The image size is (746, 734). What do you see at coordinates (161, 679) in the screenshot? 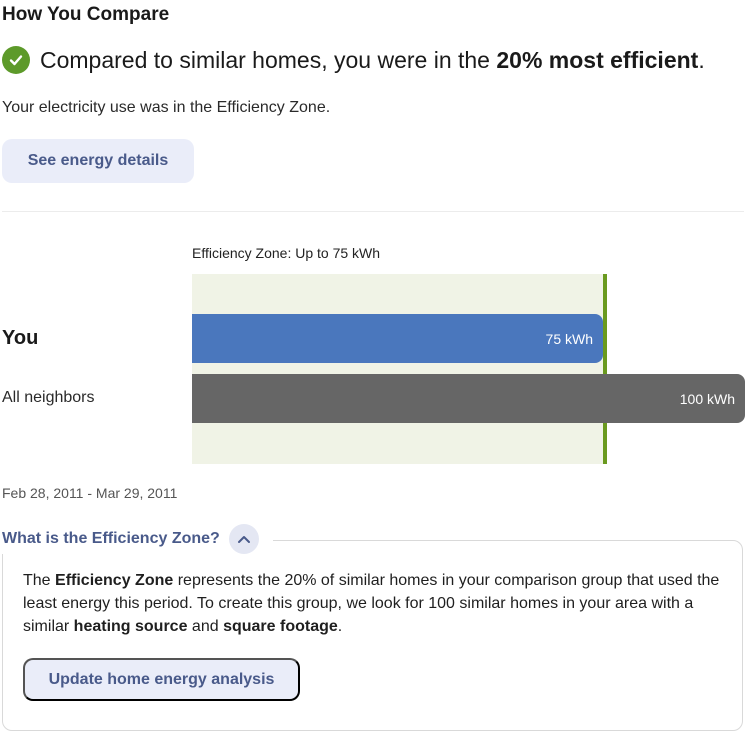
I see `update-home-energy-analysis-button: Update home energy analysis` at bounding box center [161, 679].